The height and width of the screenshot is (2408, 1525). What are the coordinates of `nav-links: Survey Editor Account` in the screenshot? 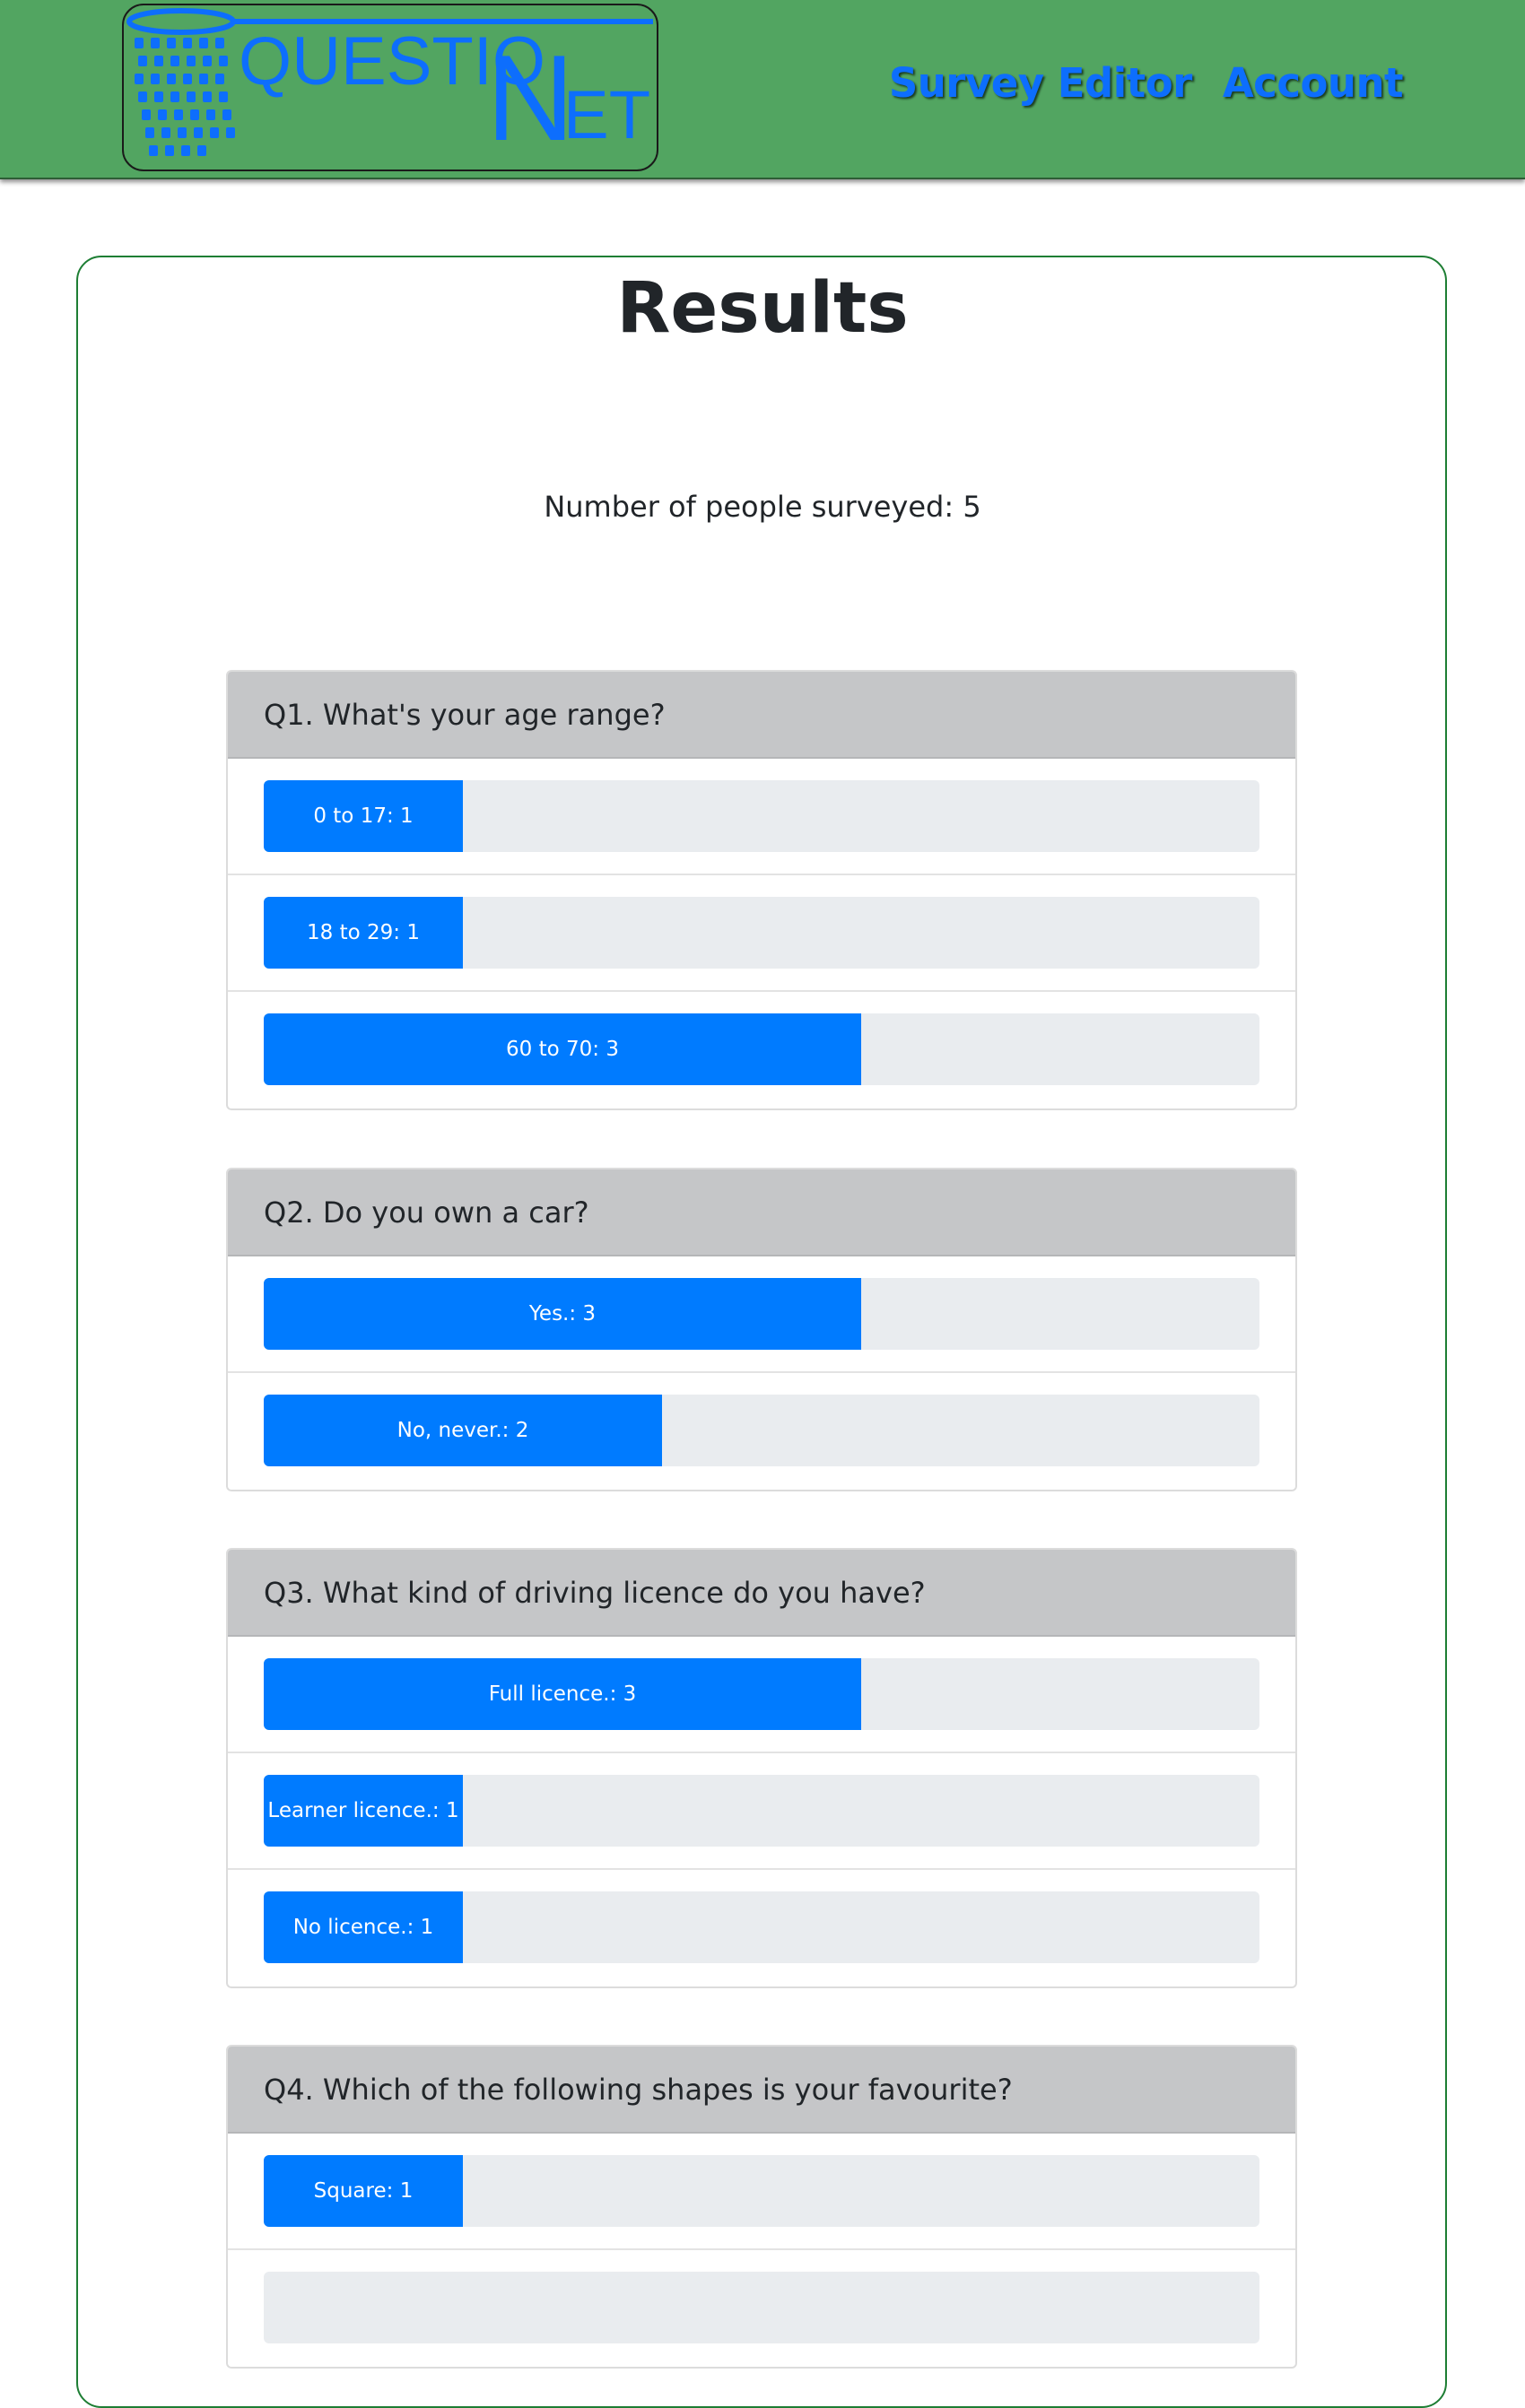 It's located at (1146, 83).